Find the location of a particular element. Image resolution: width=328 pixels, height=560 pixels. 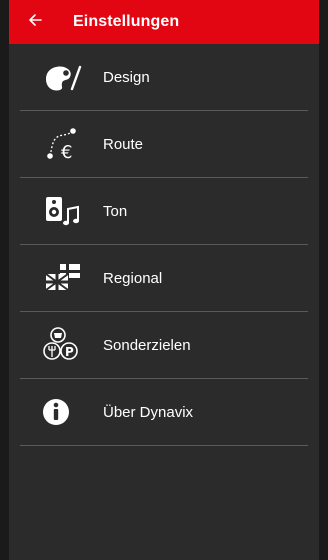

menu-item-ueber-dynavix: Über Dynavix is located at coordinates (164, 412).